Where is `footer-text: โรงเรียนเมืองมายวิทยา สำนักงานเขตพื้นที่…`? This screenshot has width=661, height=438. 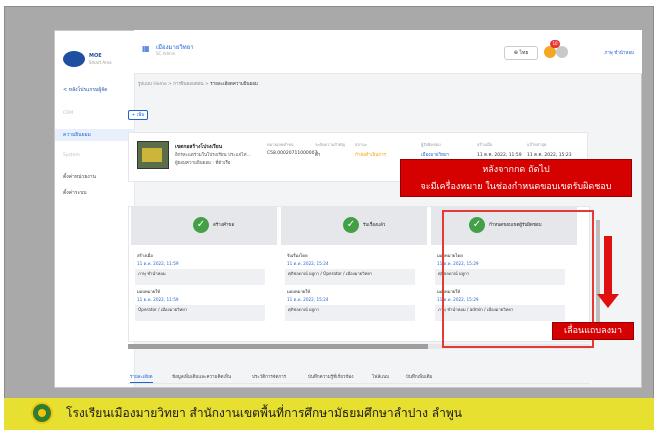 footer-text: โรงเรียนเมืองมายวิทยา สำนักงานเขตพื้นที่… is located at coordinates (264, 413).